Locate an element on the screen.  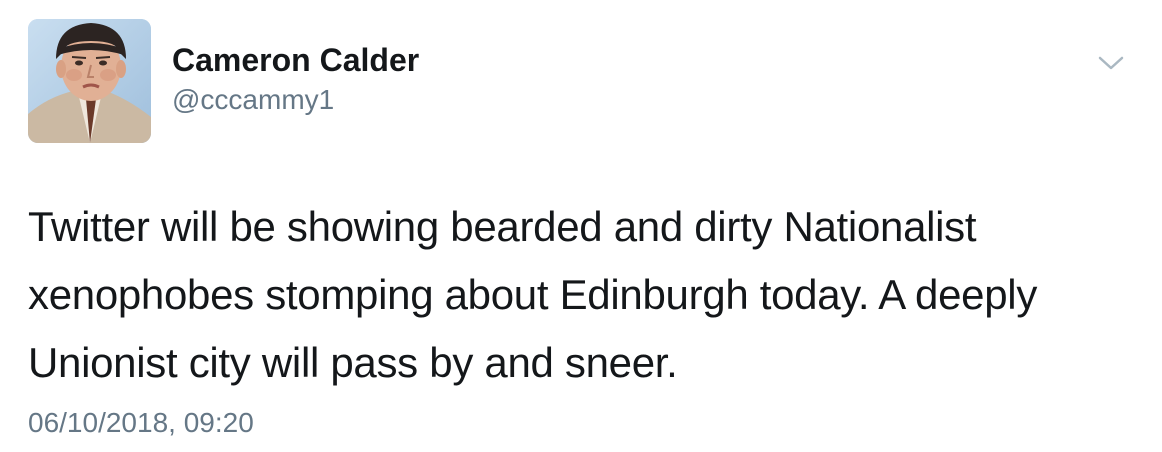
avatar-image is located at coordinates (89, 81).